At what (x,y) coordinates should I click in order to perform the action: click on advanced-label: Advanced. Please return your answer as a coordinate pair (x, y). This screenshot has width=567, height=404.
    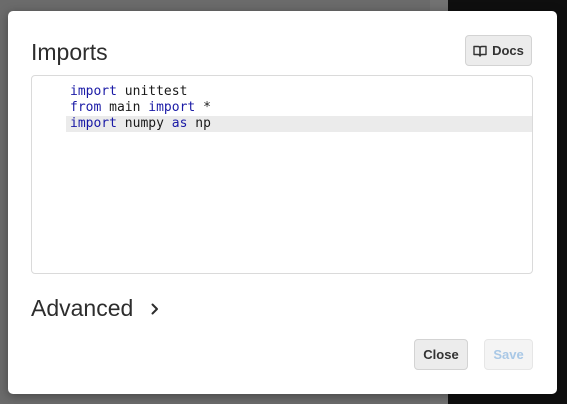
    Looking at the image, I should click on (82, 308).